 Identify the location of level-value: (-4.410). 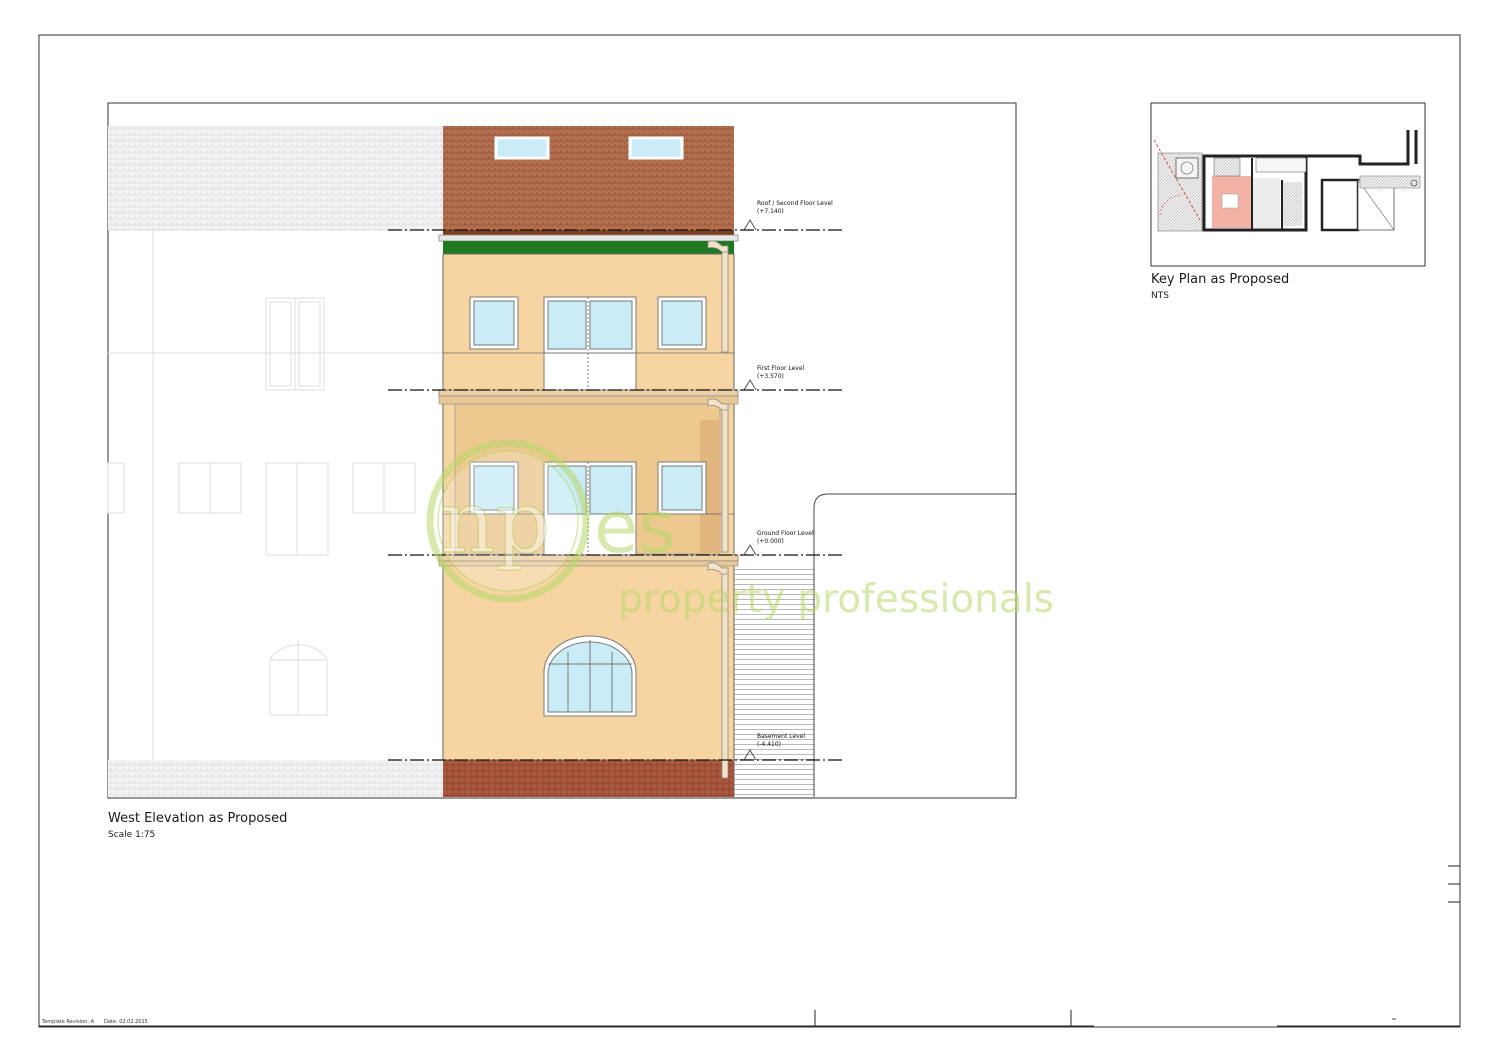
(769, 744).